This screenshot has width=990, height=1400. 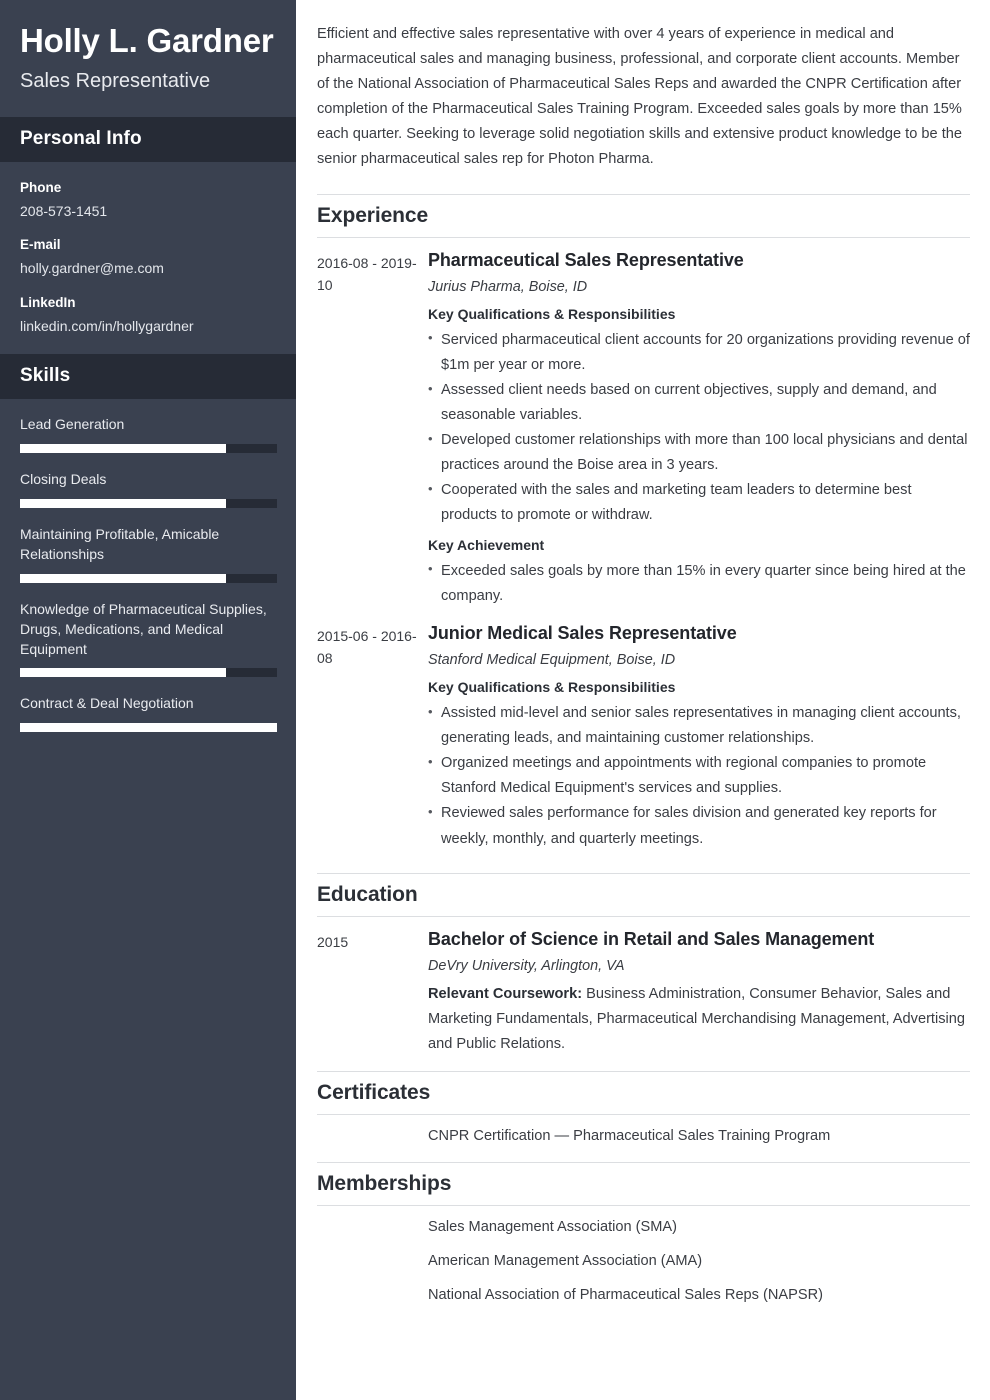 What do you see at coordinates (643, 894) in the screenshot?
I see `section-heading-education: Education` at bounding box center [643, 894].